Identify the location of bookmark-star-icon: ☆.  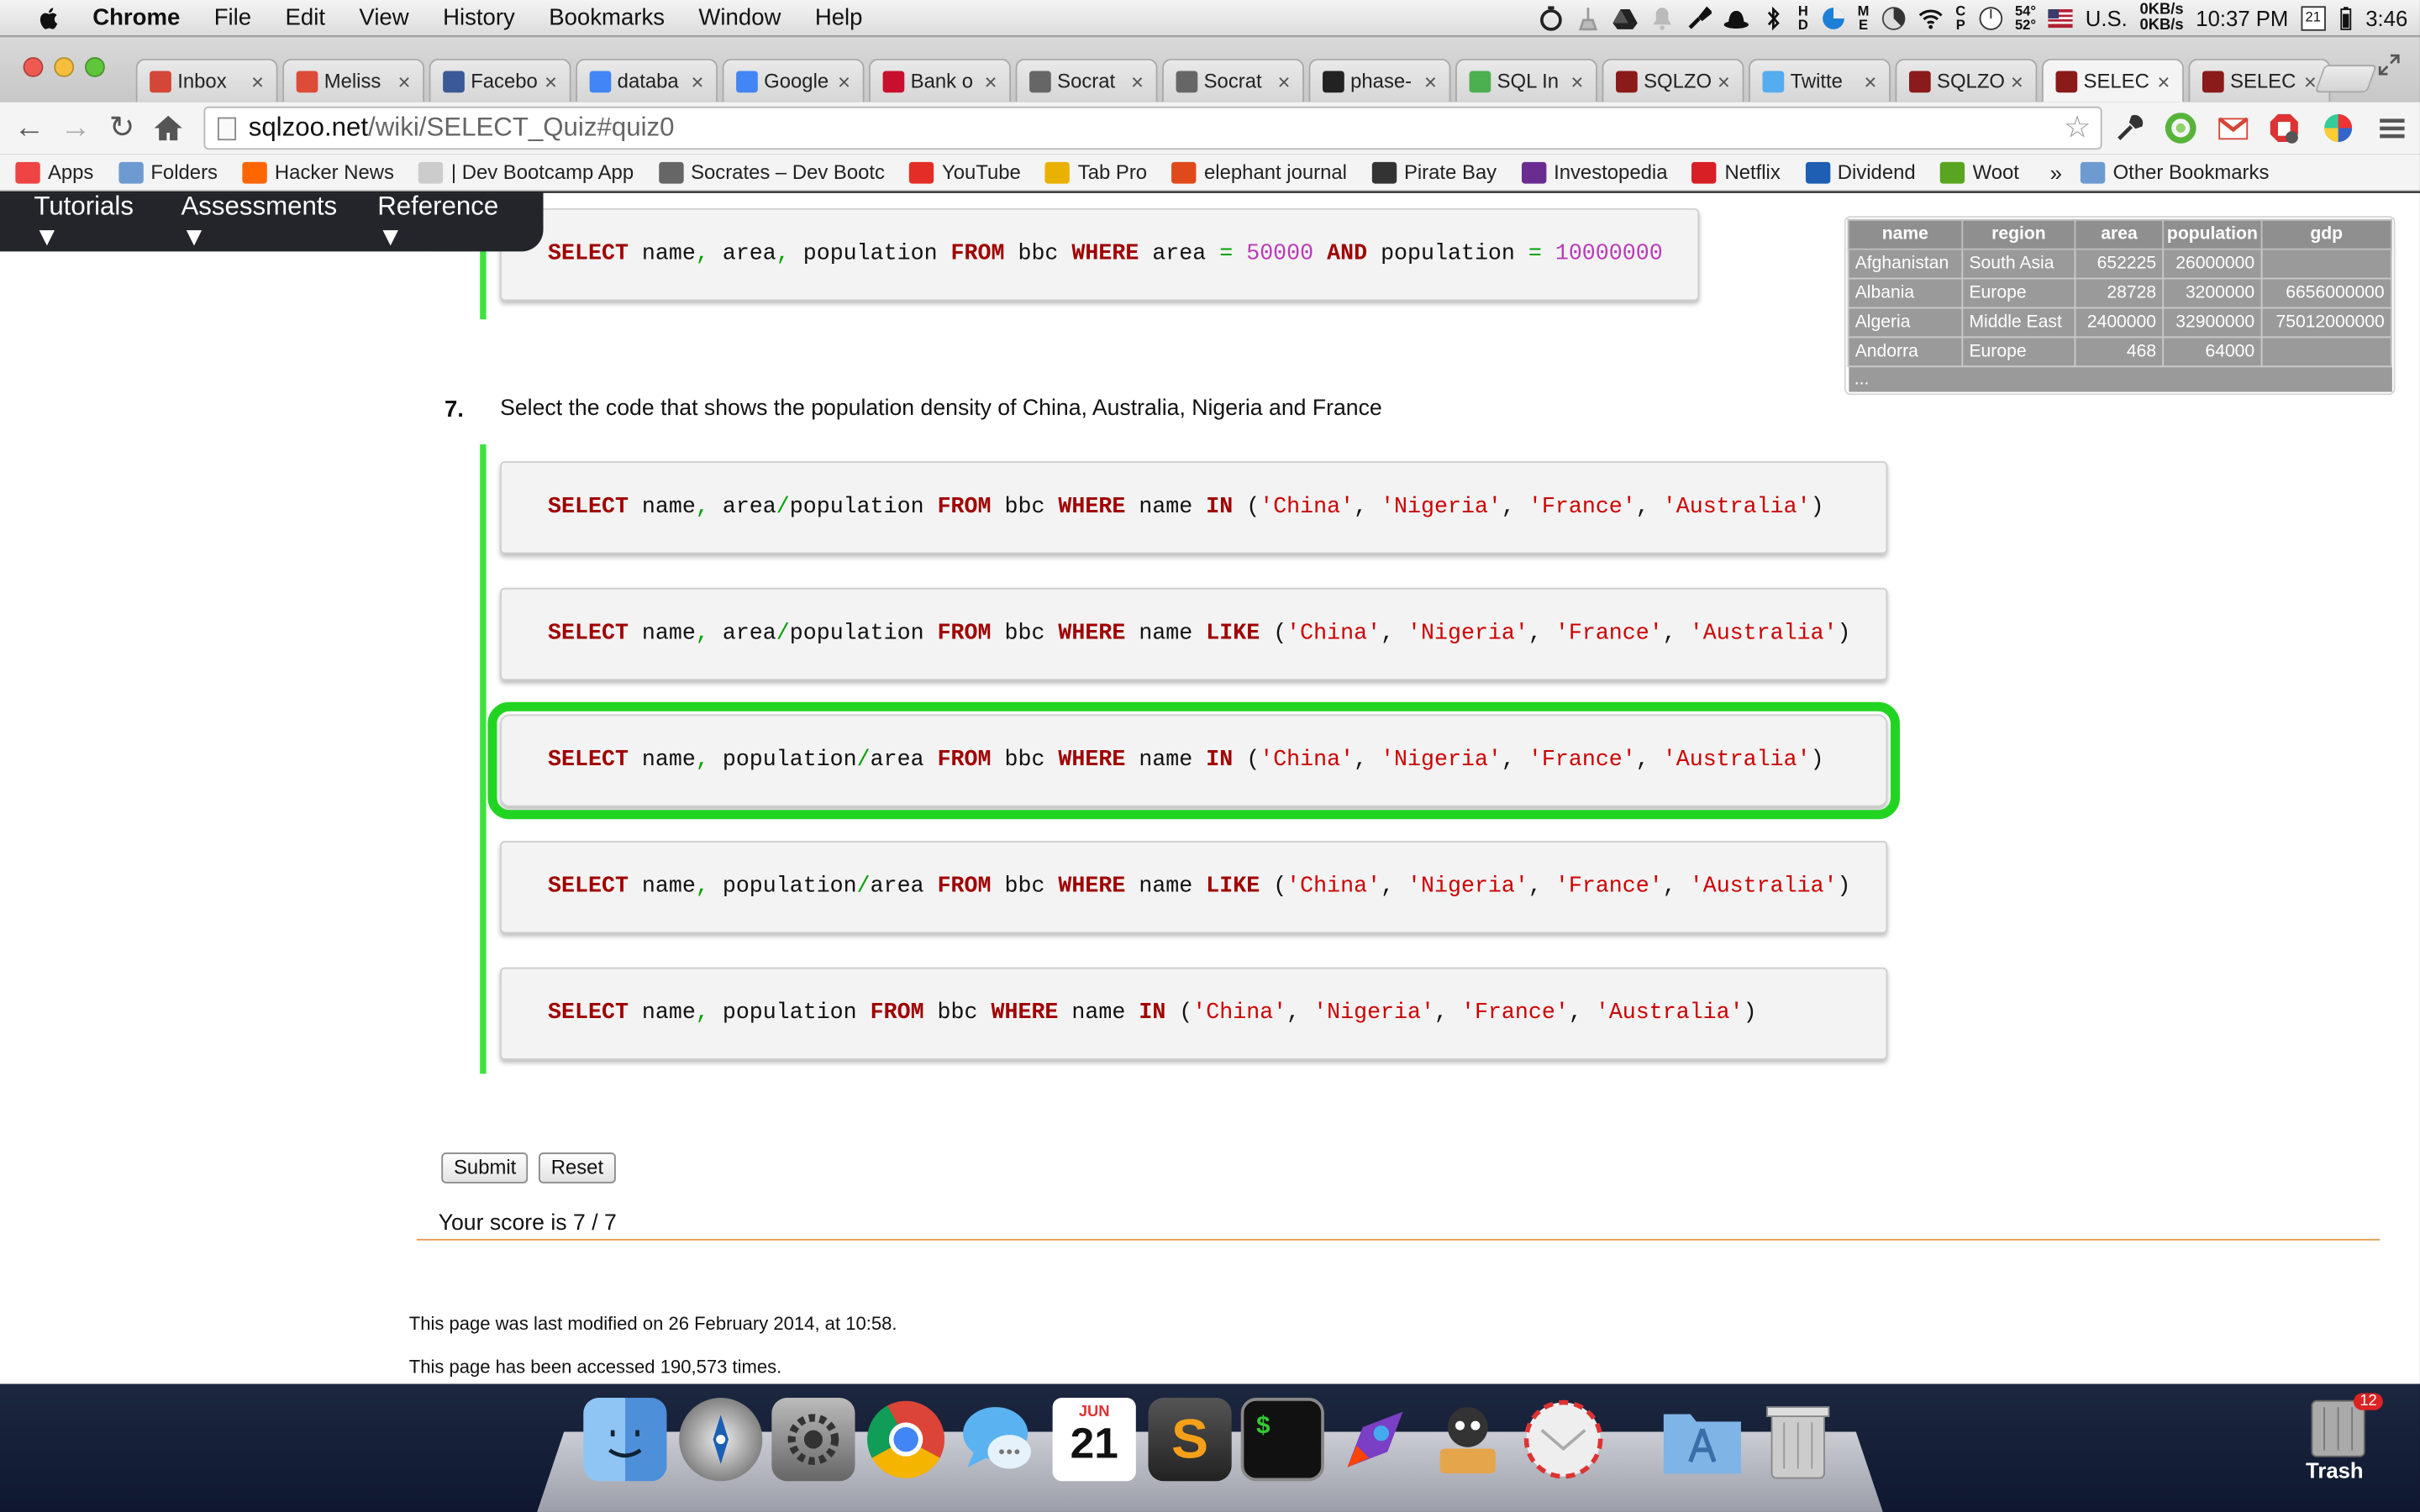
(2077, 128).